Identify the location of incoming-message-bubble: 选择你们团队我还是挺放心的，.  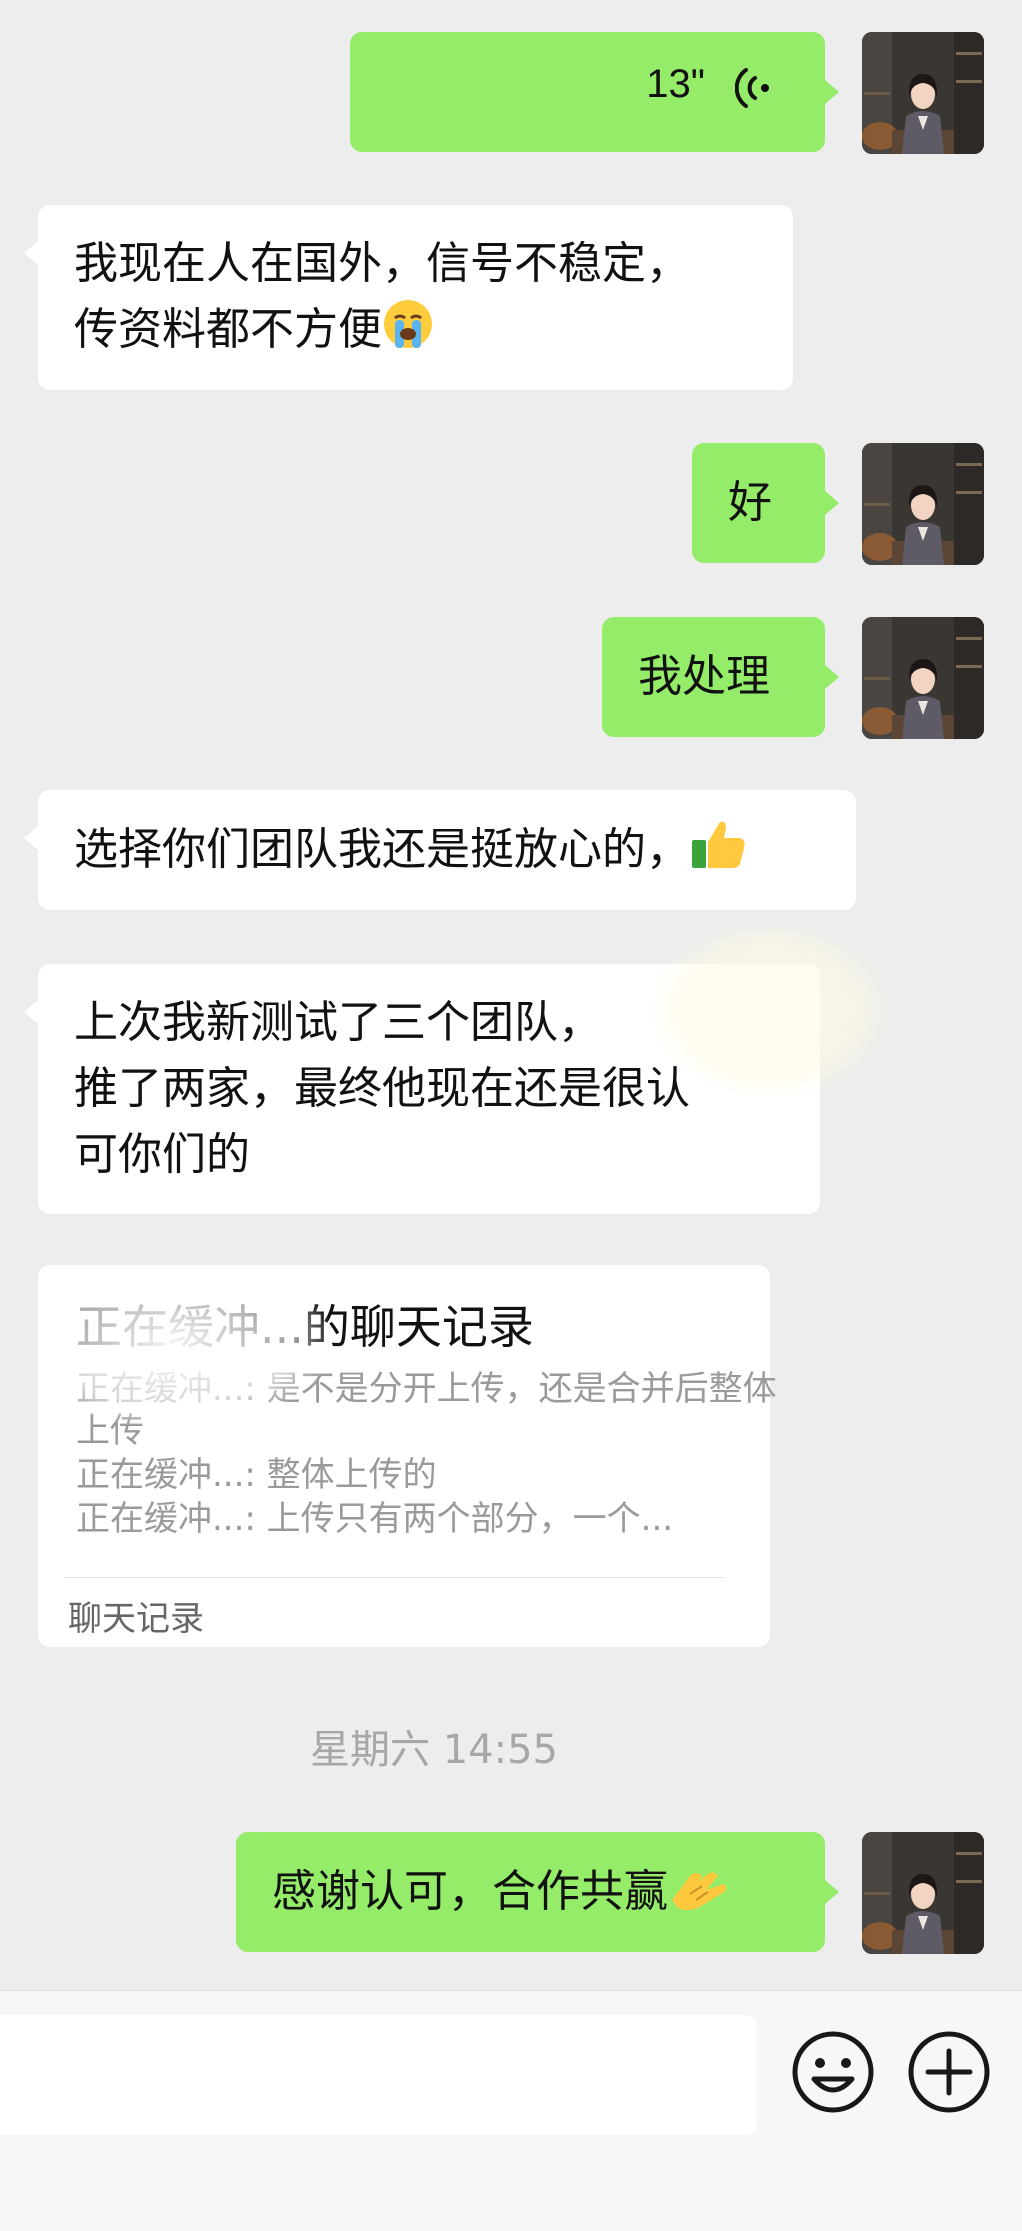
(440, 850).